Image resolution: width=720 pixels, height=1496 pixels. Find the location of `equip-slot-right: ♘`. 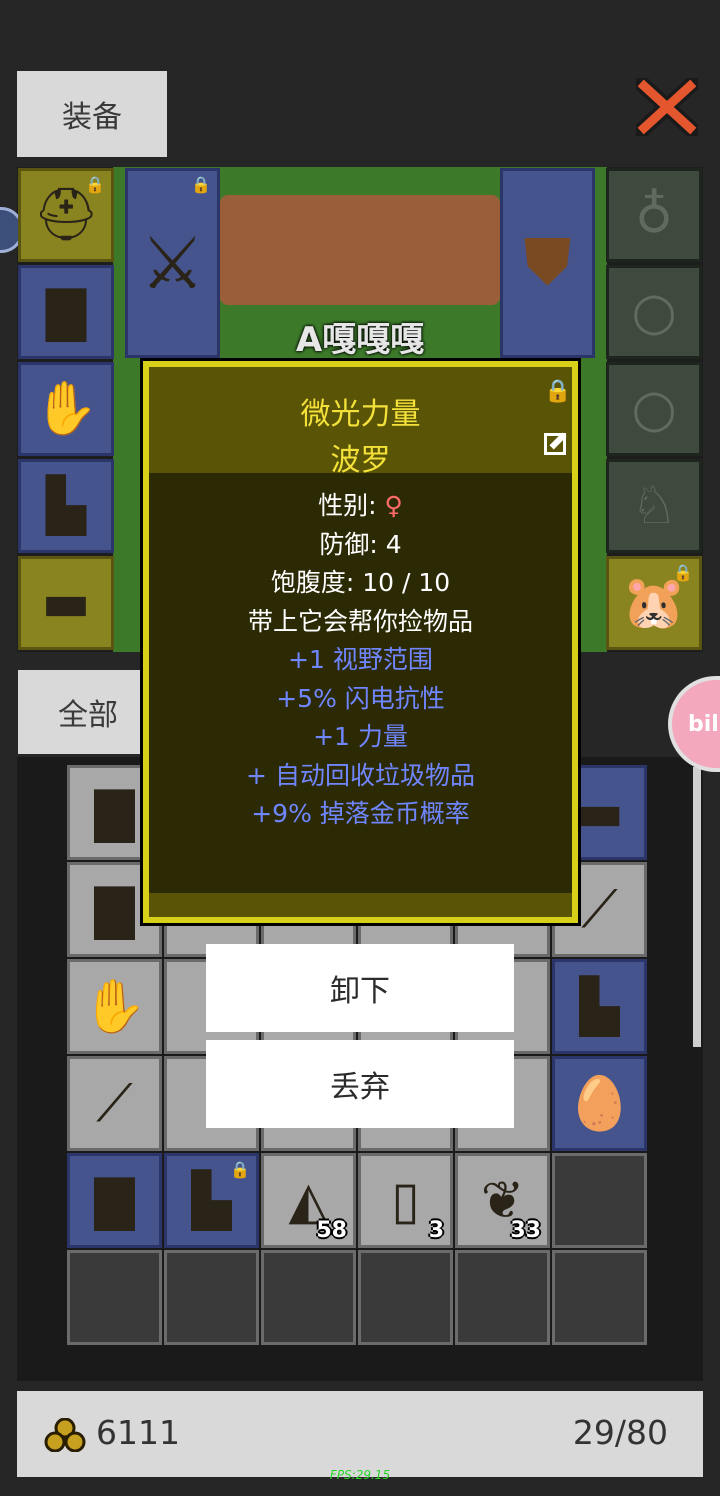

equip-slot-right: ♘ is located at coordinates (654, 506).